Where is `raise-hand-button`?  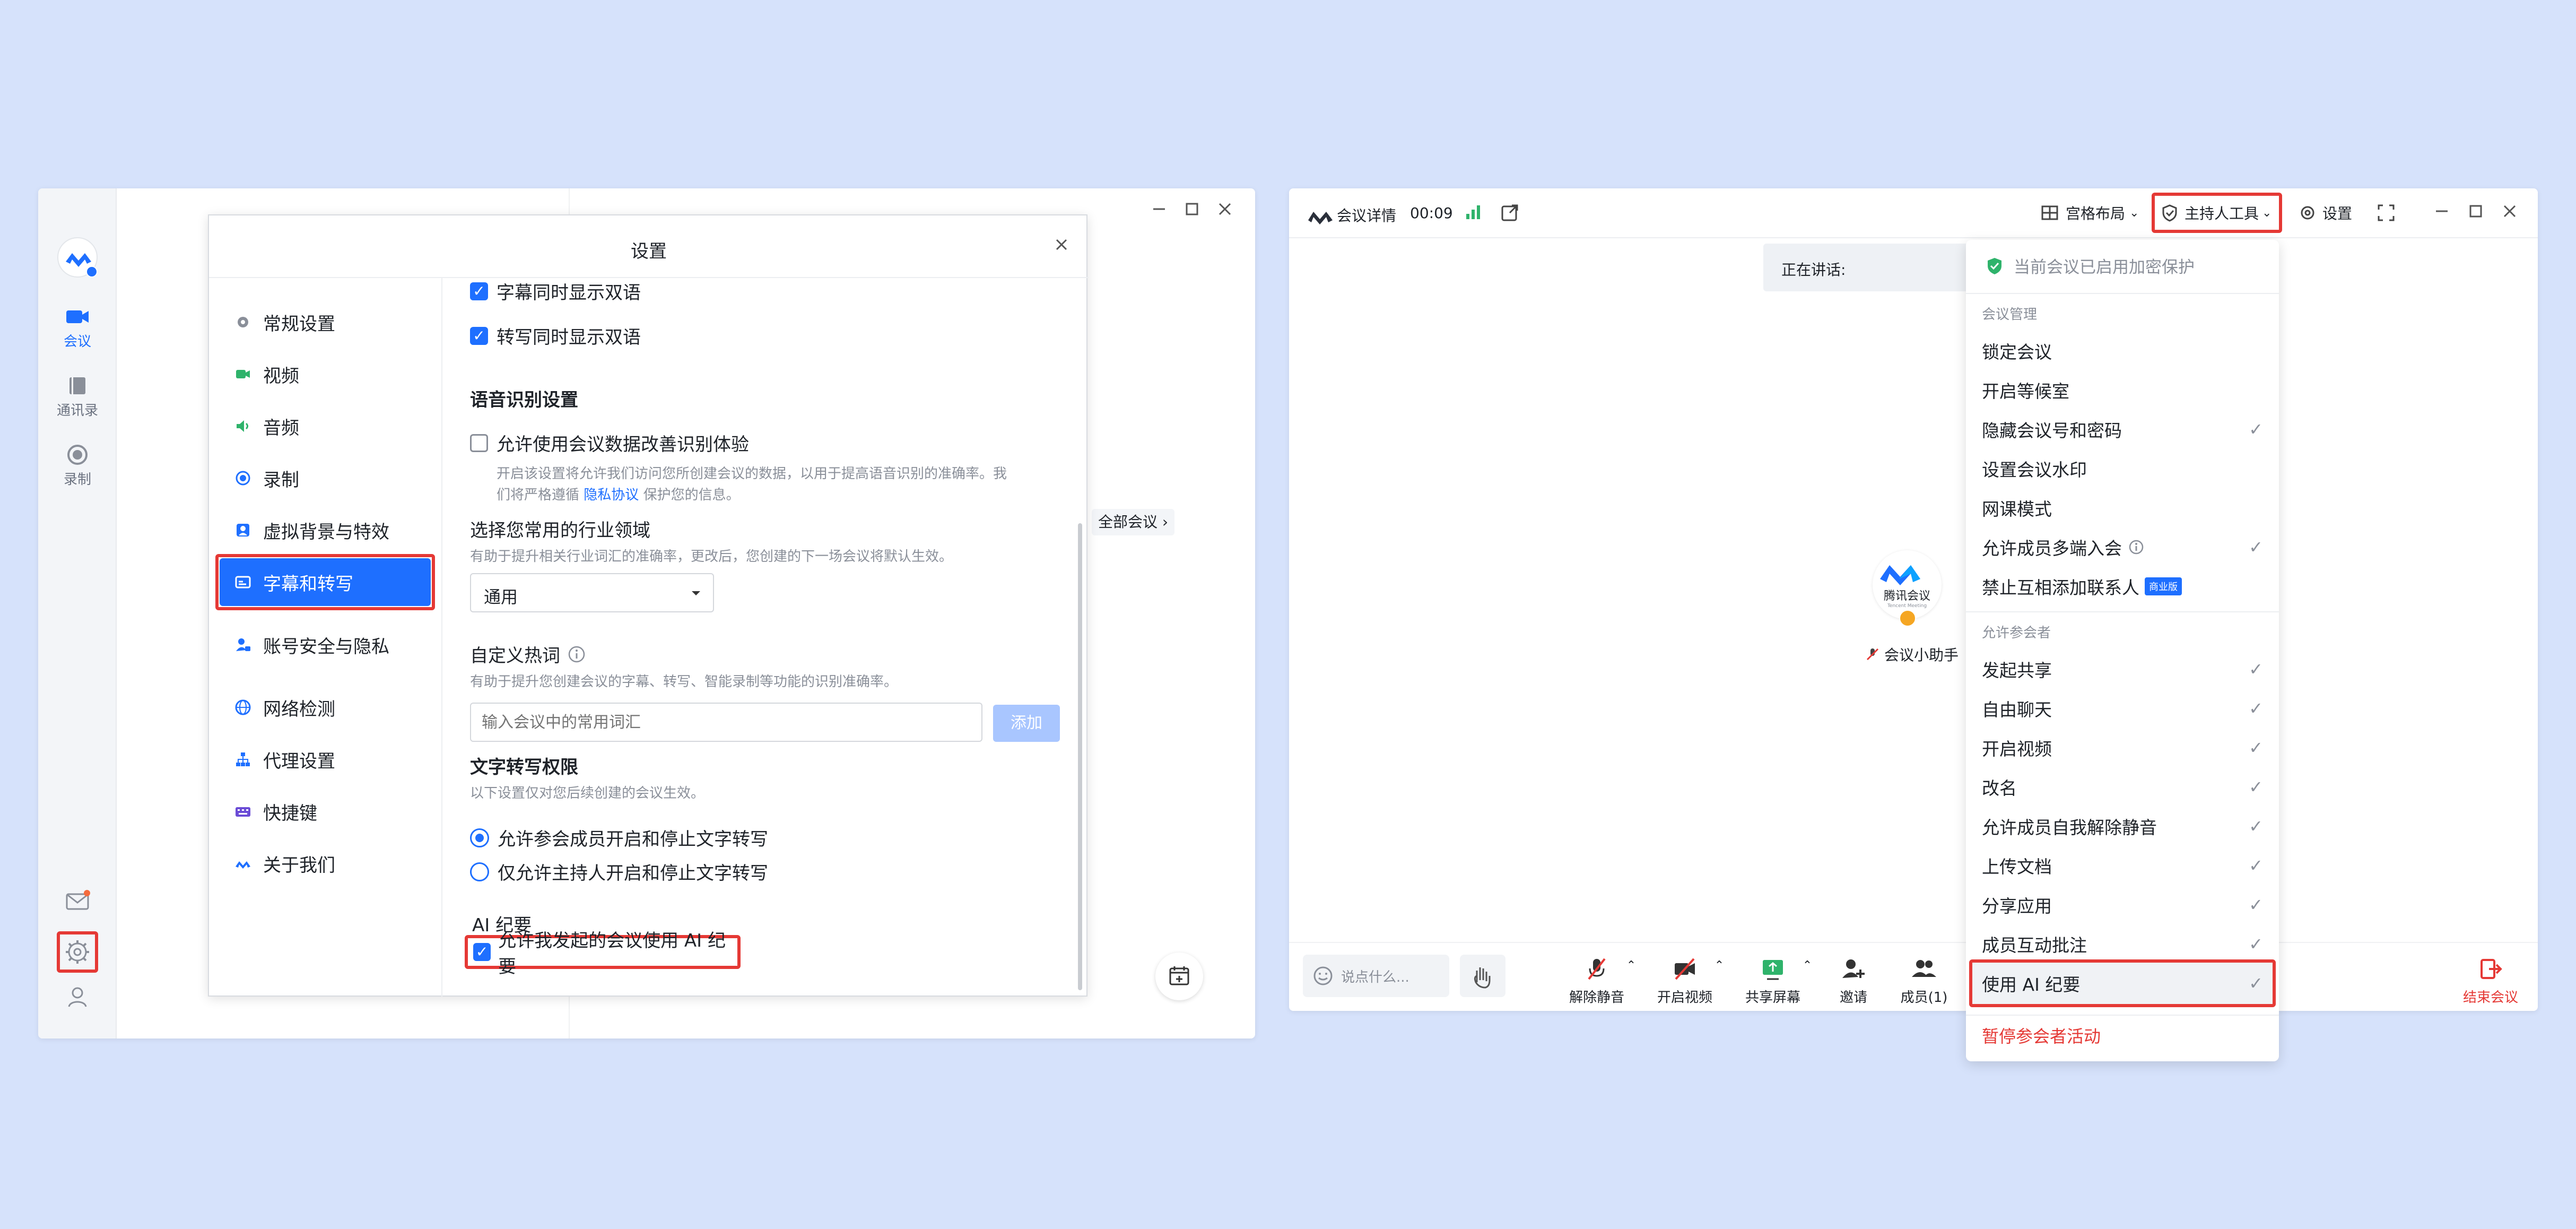
raise-hand-button is located at coordinates (1483, 976).